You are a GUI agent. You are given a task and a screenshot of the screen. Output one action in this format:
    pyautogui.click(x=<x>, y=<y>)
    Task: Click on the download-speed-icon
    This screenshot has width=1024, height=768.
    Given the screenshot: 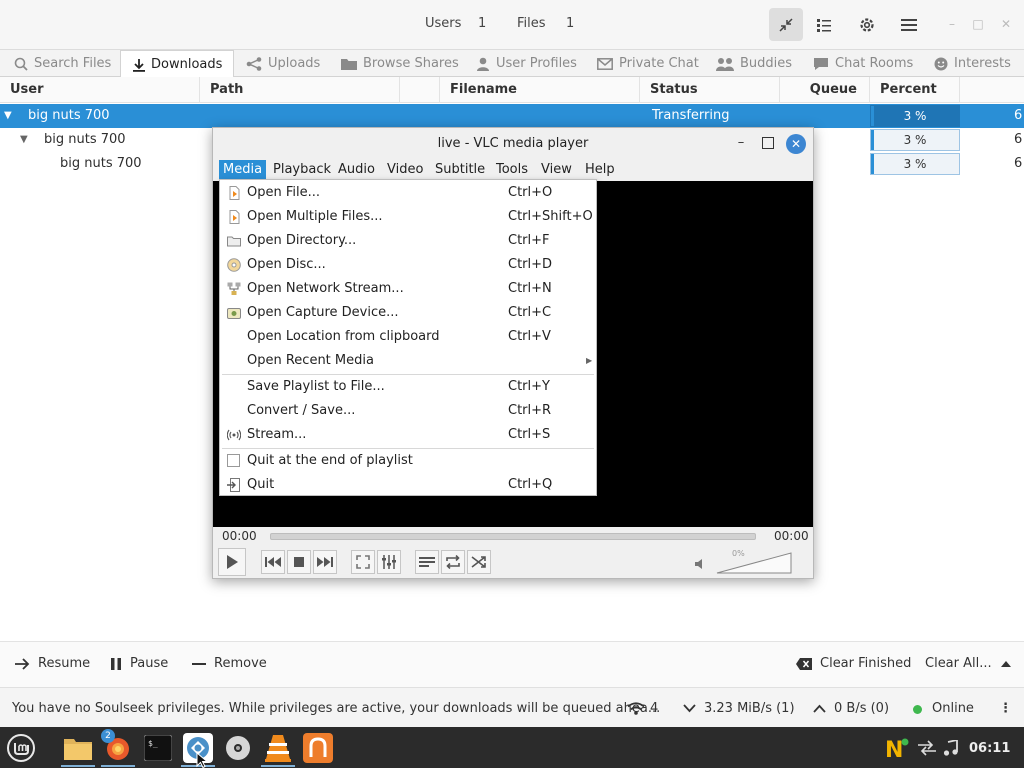 What is the action you would take?
    pyautogui.click(x=689, y=708)
    